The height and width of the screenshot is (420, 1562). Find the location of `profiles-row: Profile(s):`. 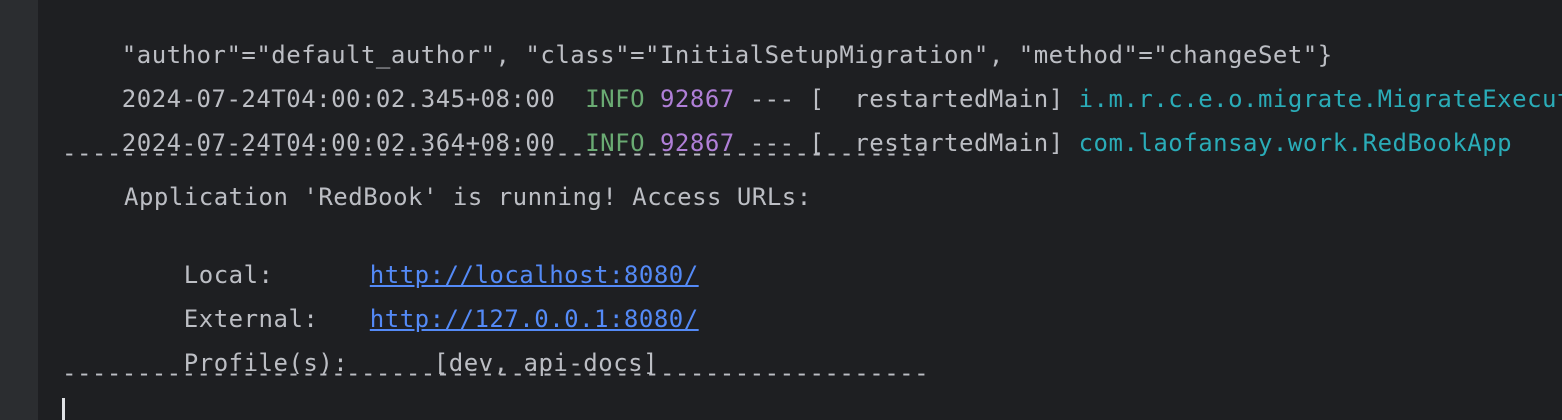

profiles-row: Profile(s): is located at coordinates (236, 344).